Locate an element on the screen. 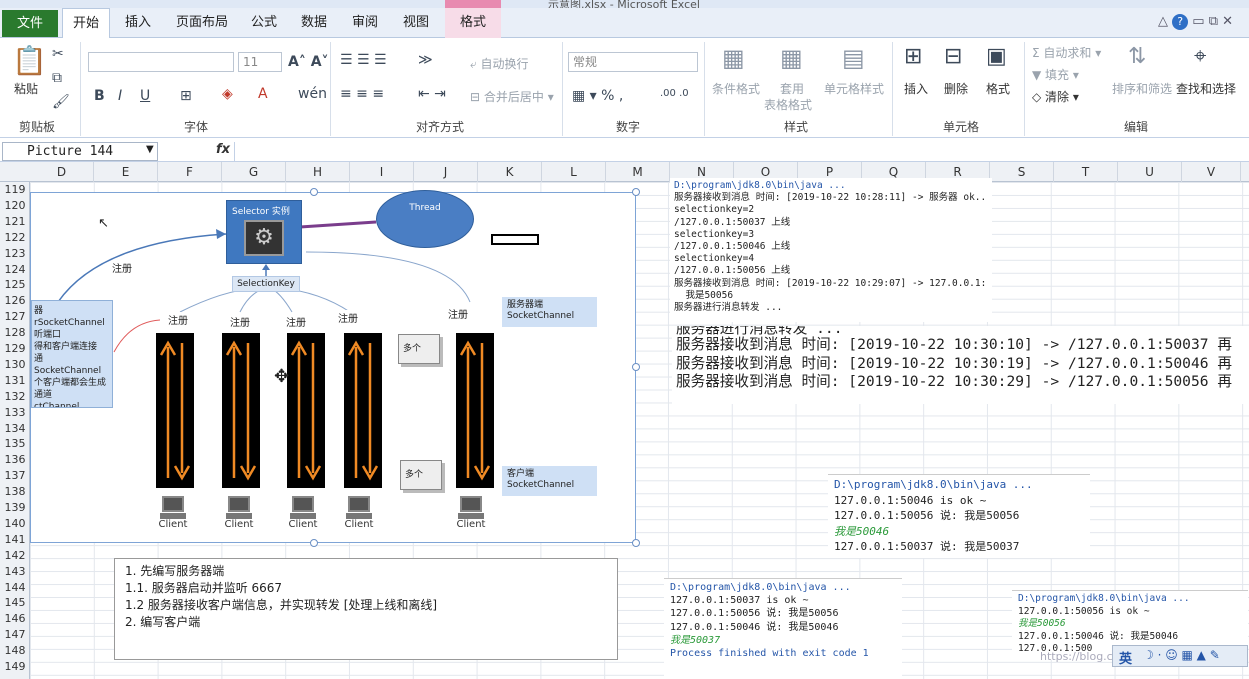 The image size is (1249, 679). row-header: 120 is located at coordinates (15, 205).